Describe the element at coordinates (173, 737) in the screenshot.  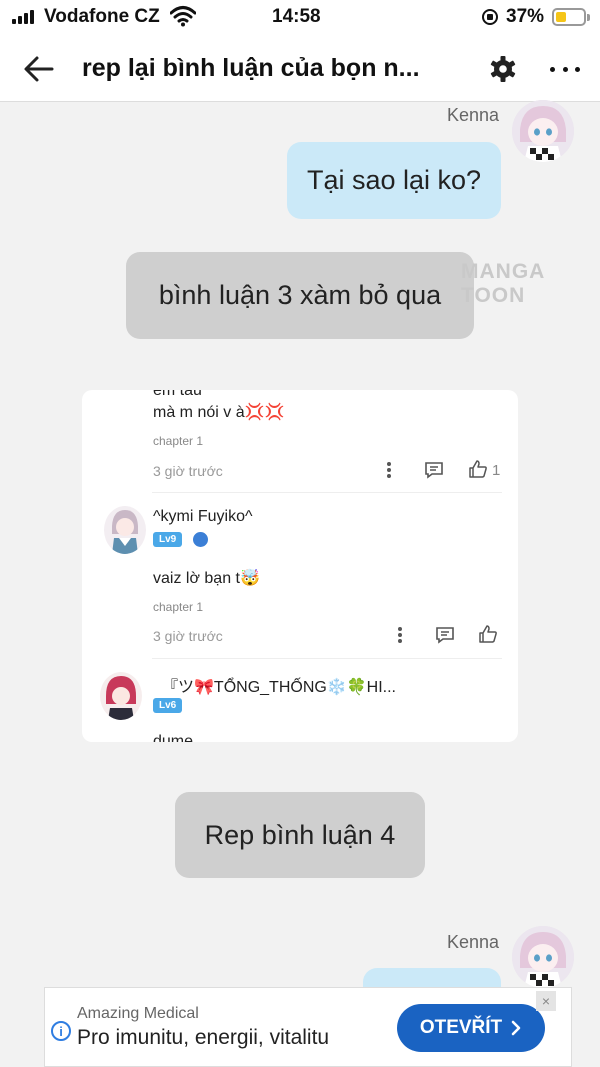
I see `comment-text-cut: dume` at that location.